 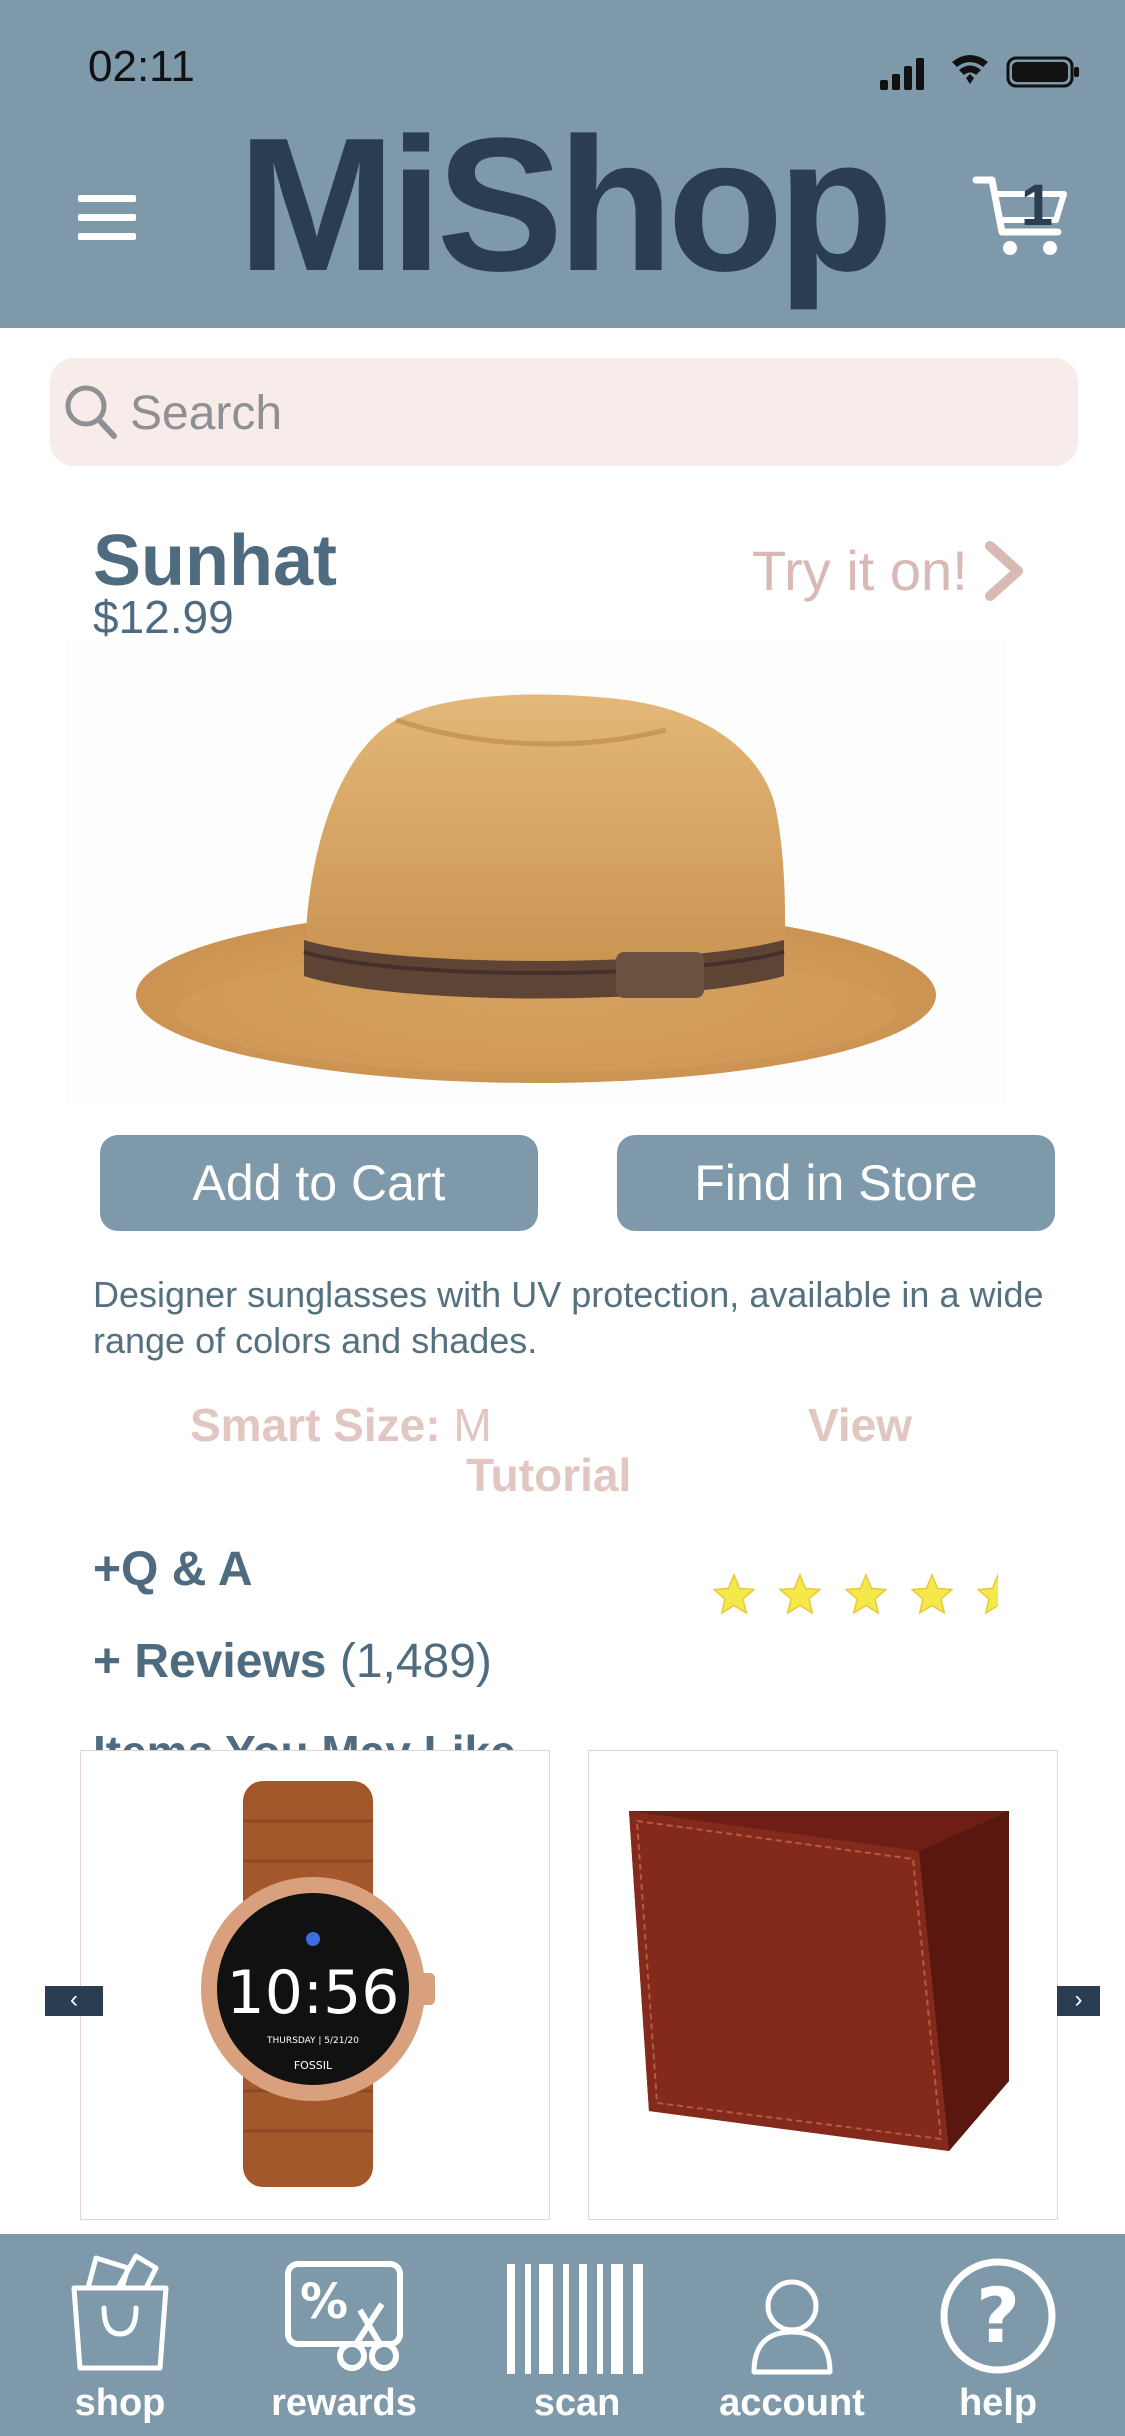 I want to click on smart-size: Smart Size: M, so click(x=341, y=1425).